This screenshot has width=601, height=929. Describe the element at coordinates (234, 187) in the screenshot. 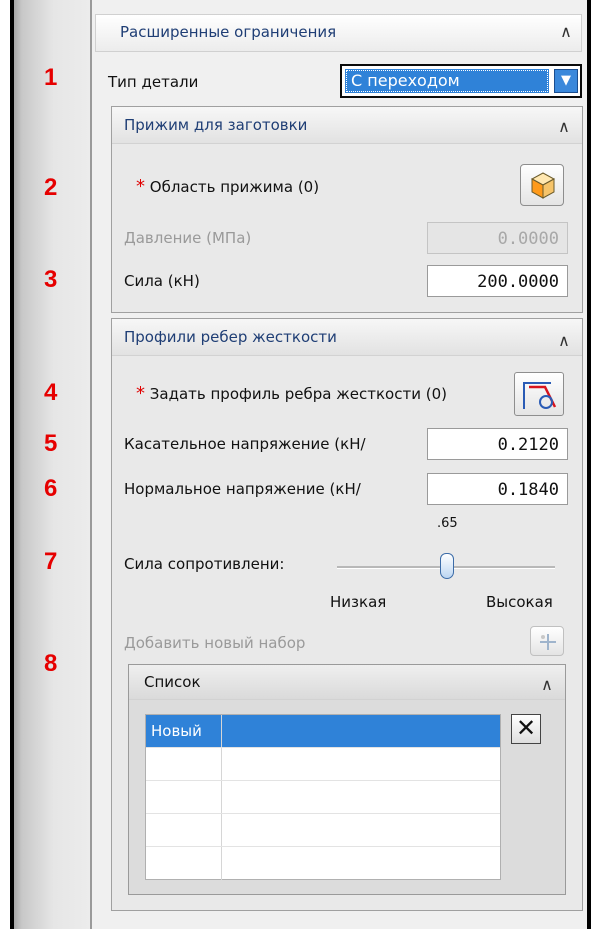

I see `clamp-area-text: Область прижима (0)` at that location.